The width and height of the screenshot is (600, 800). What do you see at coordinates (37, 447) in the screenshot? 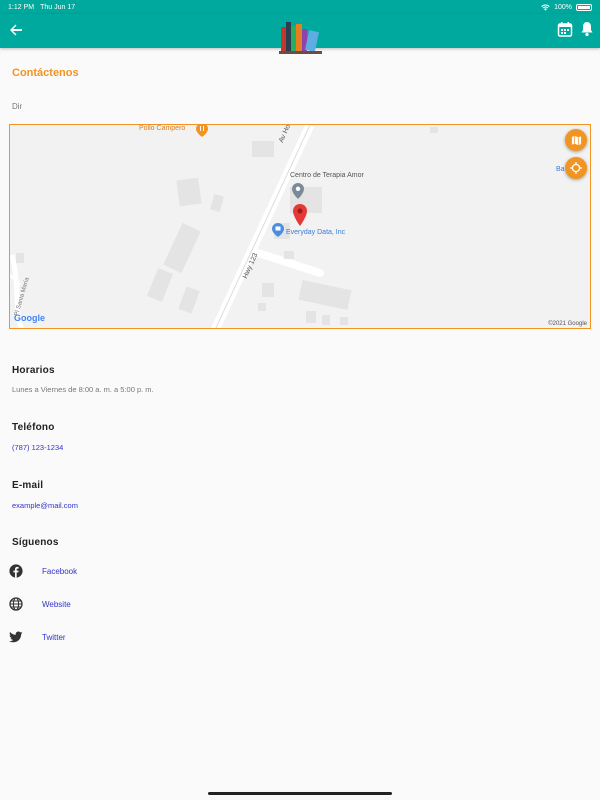
I see `phone-link: (787) 123-1234` at bounding box center [37, 447].